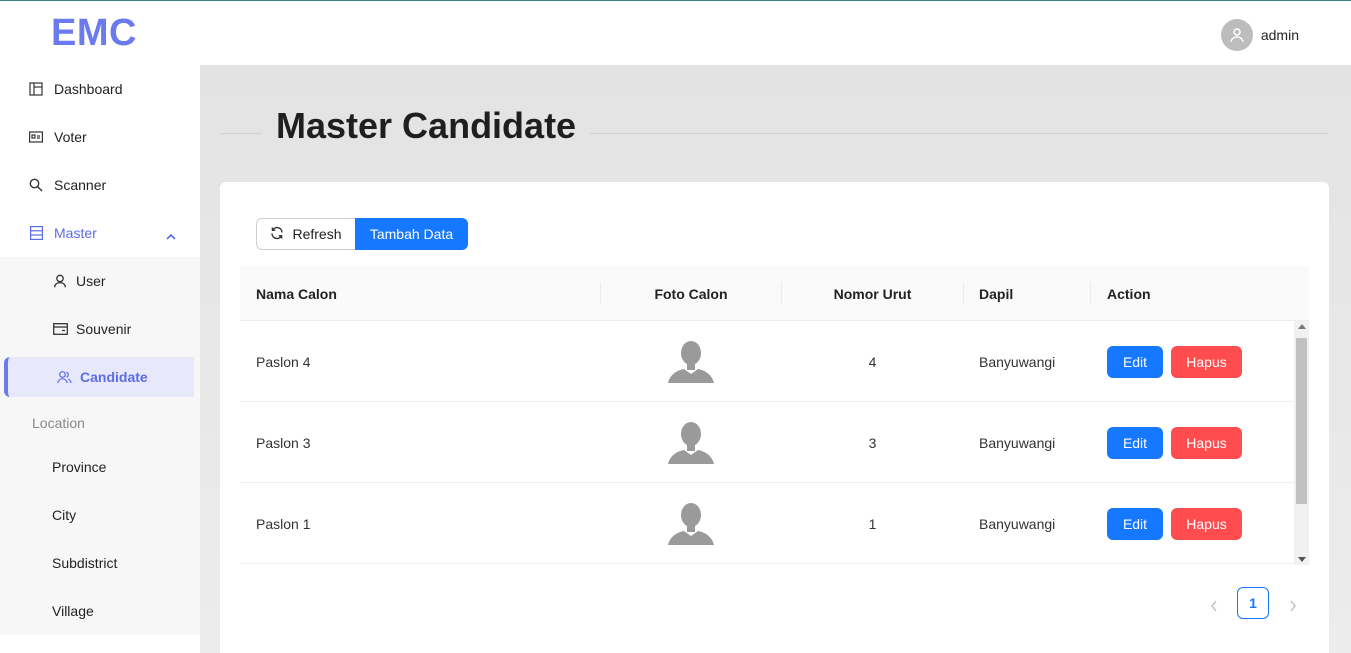 The width and height of the screenshot is (1351, 653). Describe the element at coordinates (1280, 35) in the screenshot. I see `user-name: admin` at that location.